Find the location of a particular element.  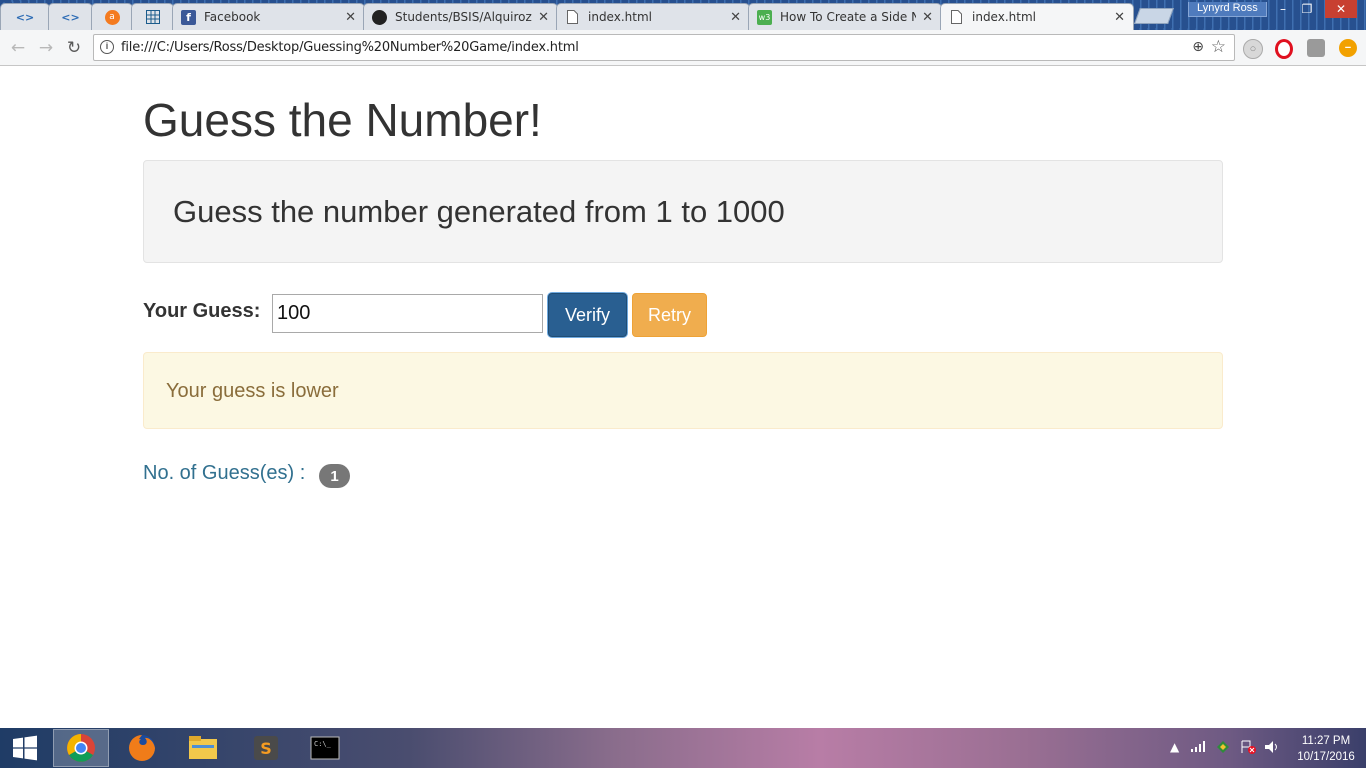

opera-icon is located at coordinates (1284, 49).